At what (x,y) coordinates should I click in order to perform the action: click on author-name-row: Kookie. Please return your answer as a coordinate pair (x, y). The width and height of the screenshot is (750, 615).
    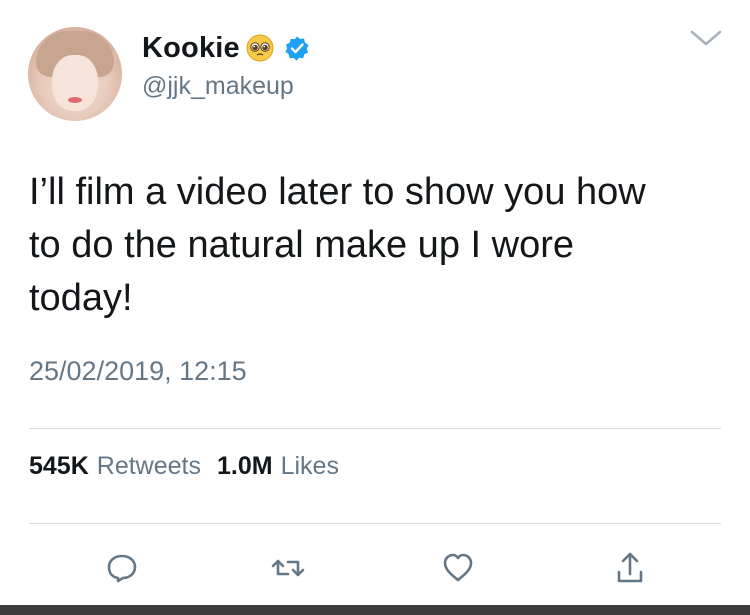
    Looking at the image, I should click on (226, 48).